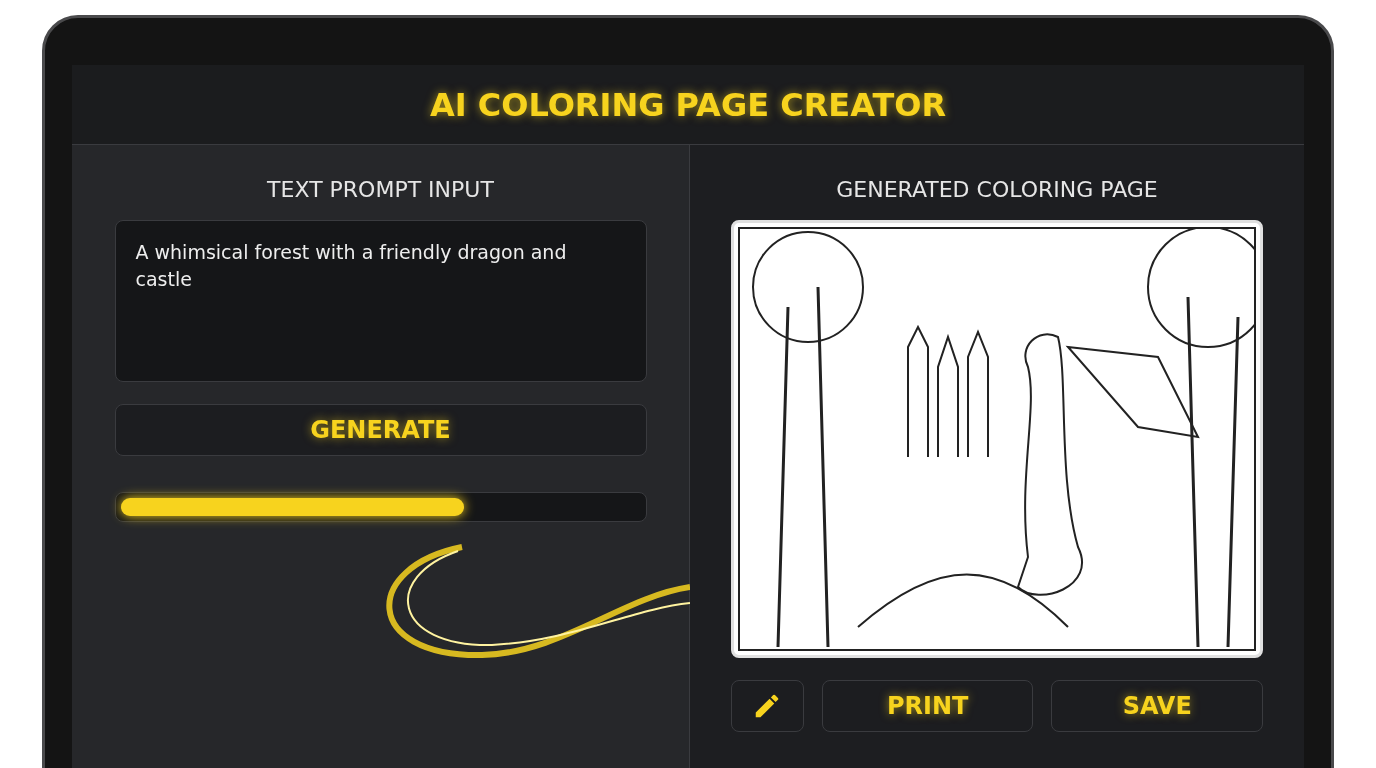  Describe the element at coordinates (380, 301) in the screenshot. I see `prompt-field: A whimsical forest with a friendly dragon and castle` at that location.